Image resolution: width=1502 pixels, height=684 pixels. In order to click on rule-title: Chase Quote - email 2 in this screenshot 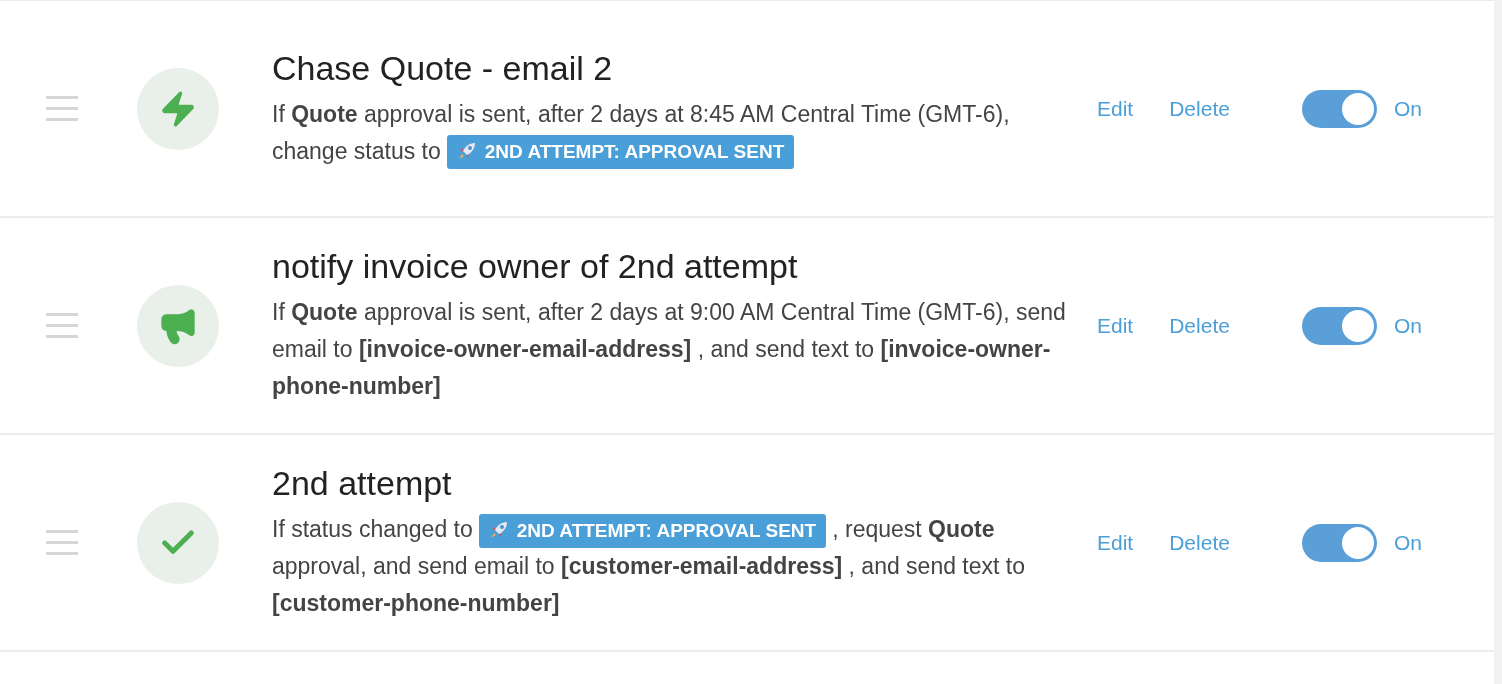, I will do `click(443, 67)`.